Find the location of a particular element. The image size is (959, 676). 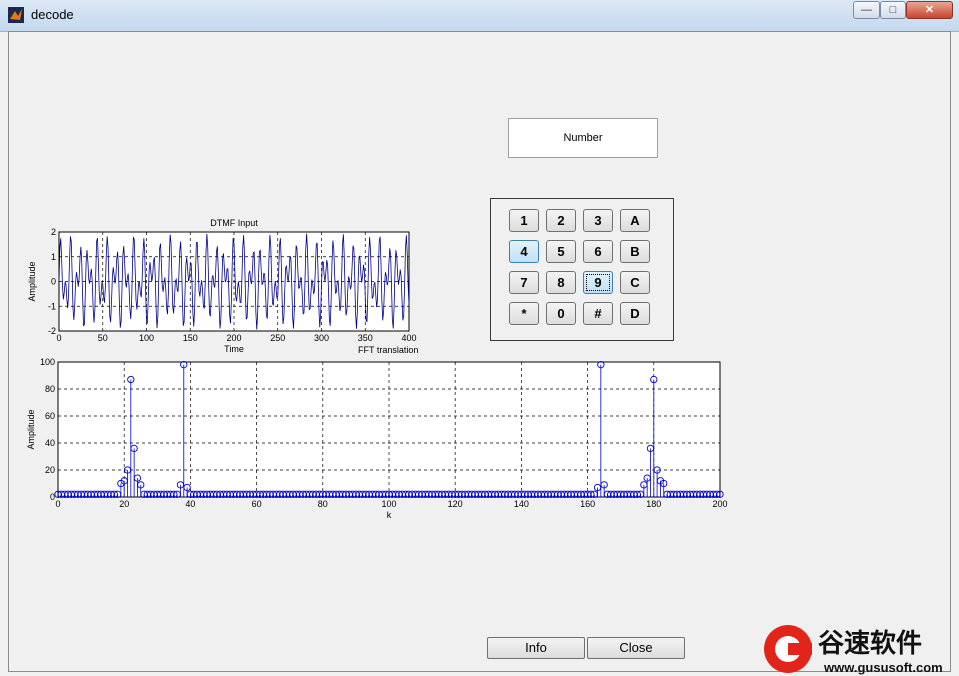

watermark-logo: 谷速软件 www.gususoft.com is located at coordinates (853, 650).